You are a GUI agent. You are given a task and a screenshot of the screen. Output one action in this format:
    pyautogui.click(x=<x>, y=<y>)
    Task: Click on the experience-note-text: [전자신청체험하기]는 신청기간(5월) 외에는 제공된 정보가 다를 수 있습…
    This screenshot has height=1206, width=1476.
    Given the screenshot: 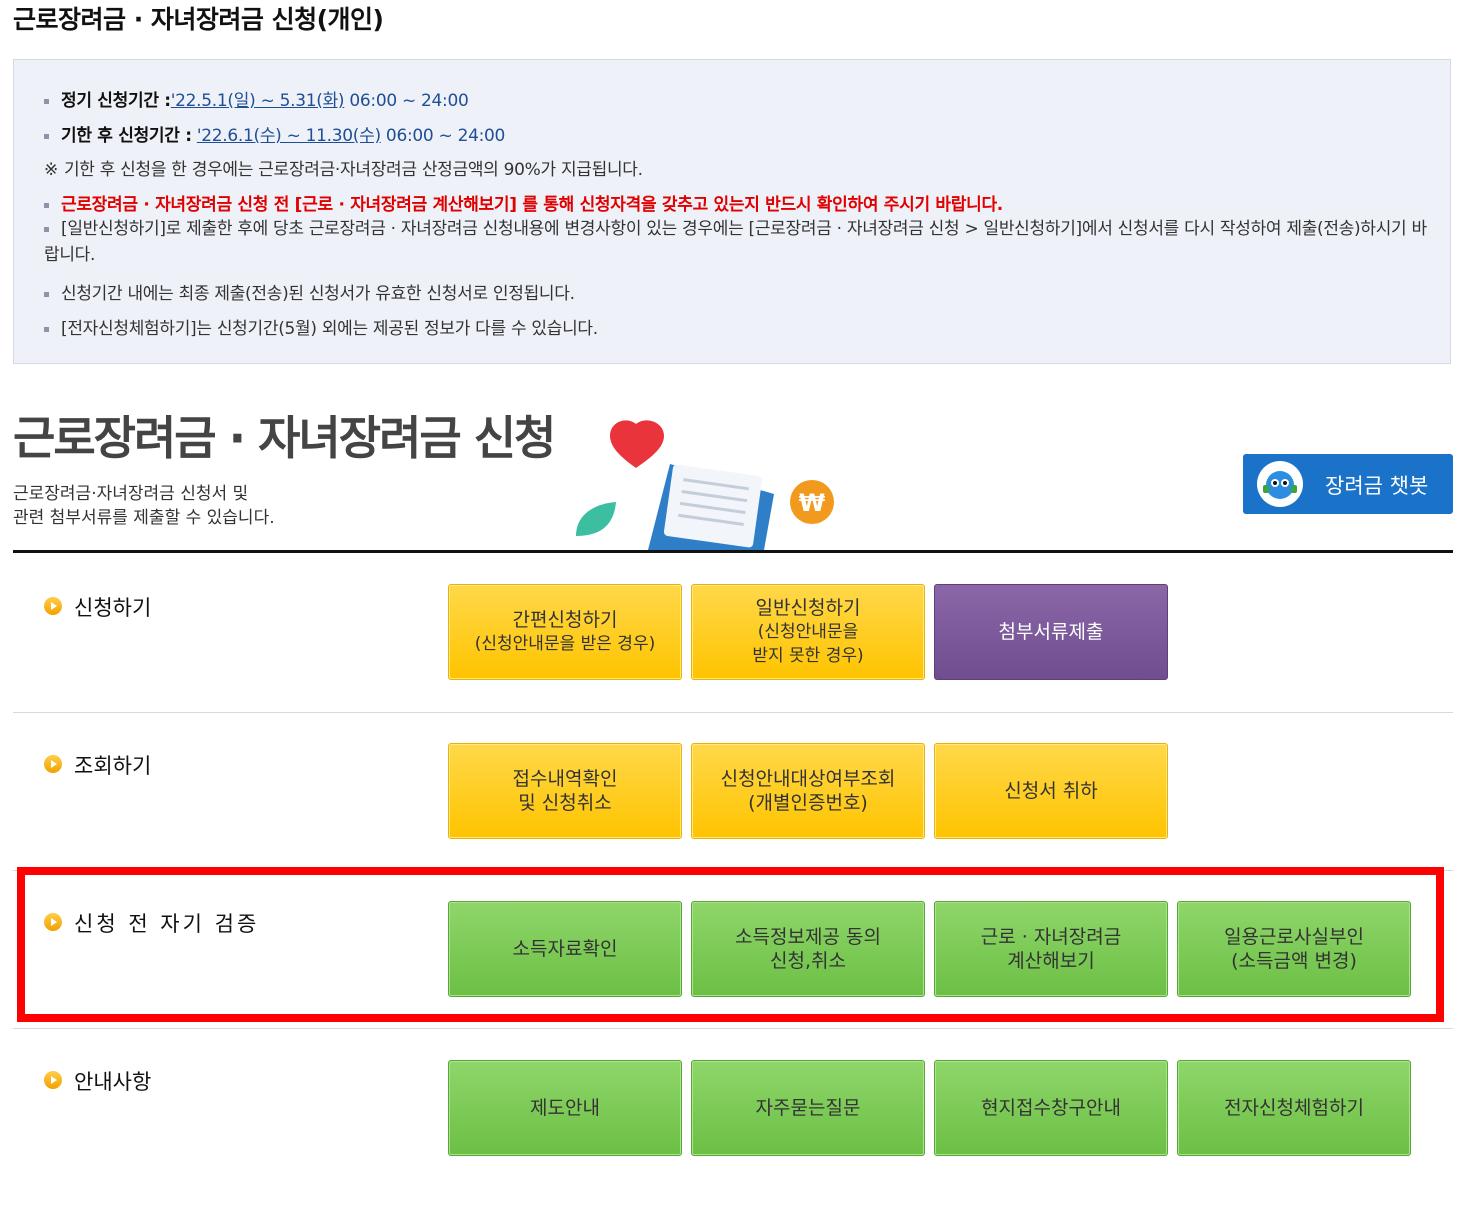 What is the action you would take?
    pyautogui.click(x=329, y=329)
    